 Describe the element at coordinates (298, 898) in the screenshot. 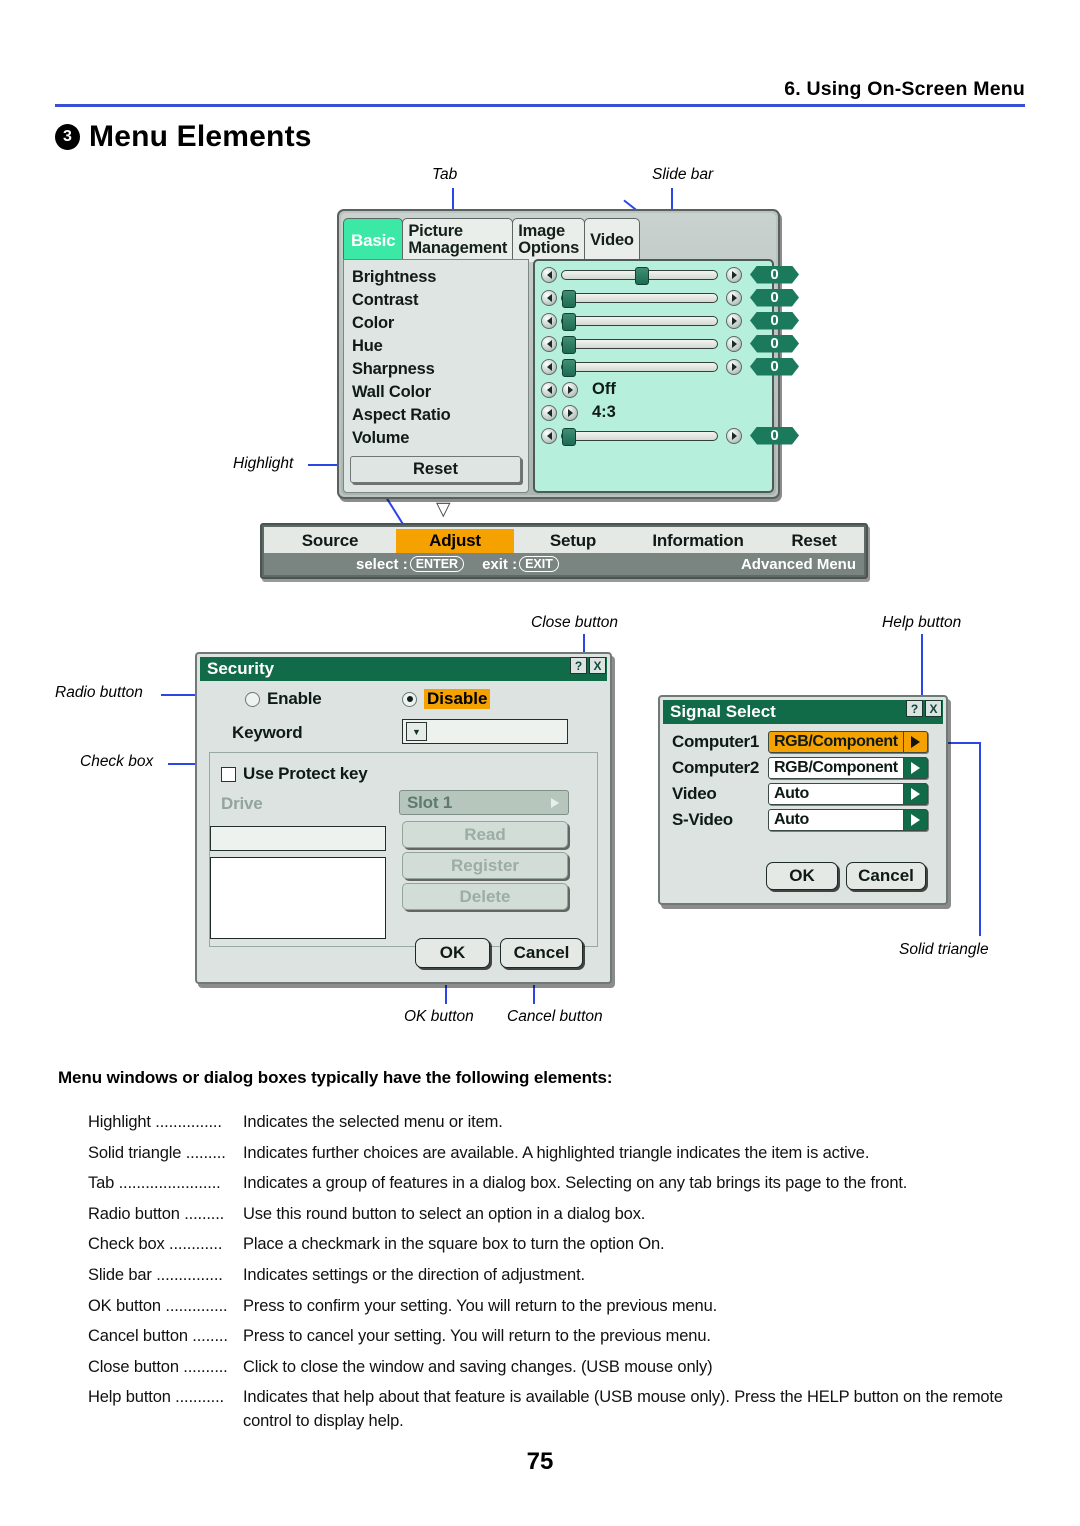

I see `protect-key-list` at that location.